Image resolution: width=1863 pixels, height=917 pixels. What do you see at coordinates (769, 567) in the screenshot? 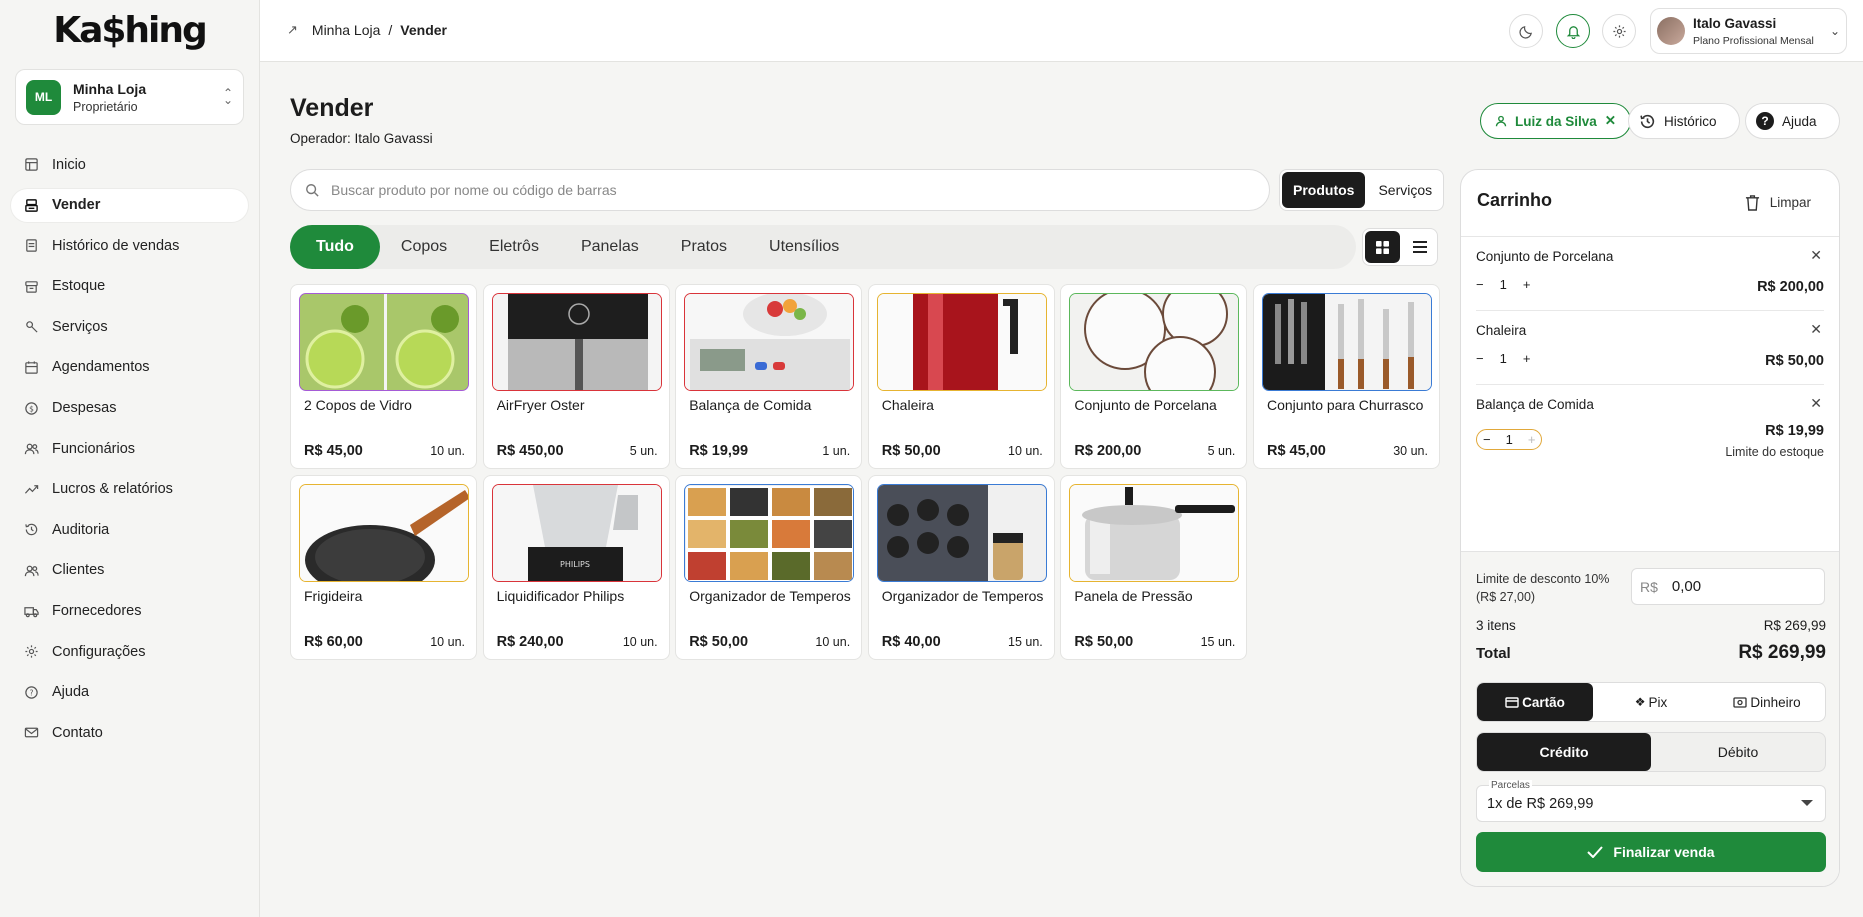
I see `product-card: Organizador de Temperos R$ 50,00 10 un.` at bounding box center [769, 567].